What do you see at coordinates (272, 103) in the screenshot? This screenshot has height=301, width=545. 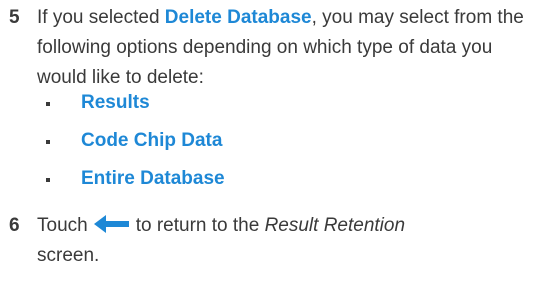 I see `list-item: Results` at bounding box center [272, 103].